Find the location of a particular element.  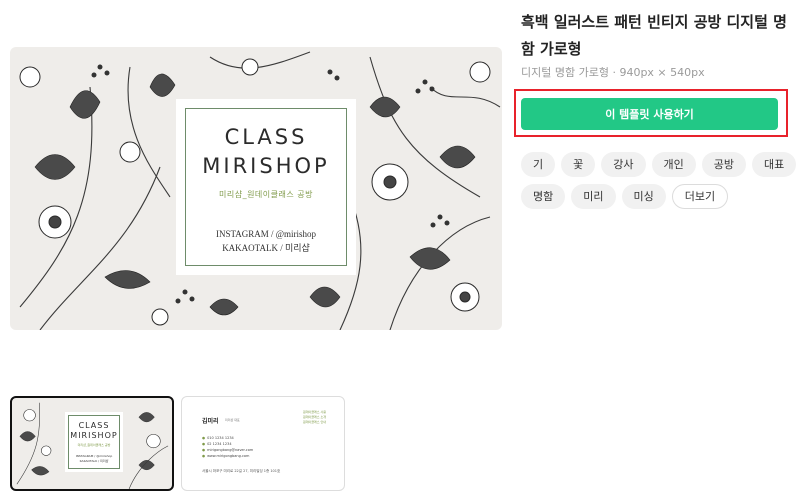

tag-list: 기 꽃 강사 개인 공방 대표 명함 미리 미싱 더보기 is located at coordinates (659, 184).